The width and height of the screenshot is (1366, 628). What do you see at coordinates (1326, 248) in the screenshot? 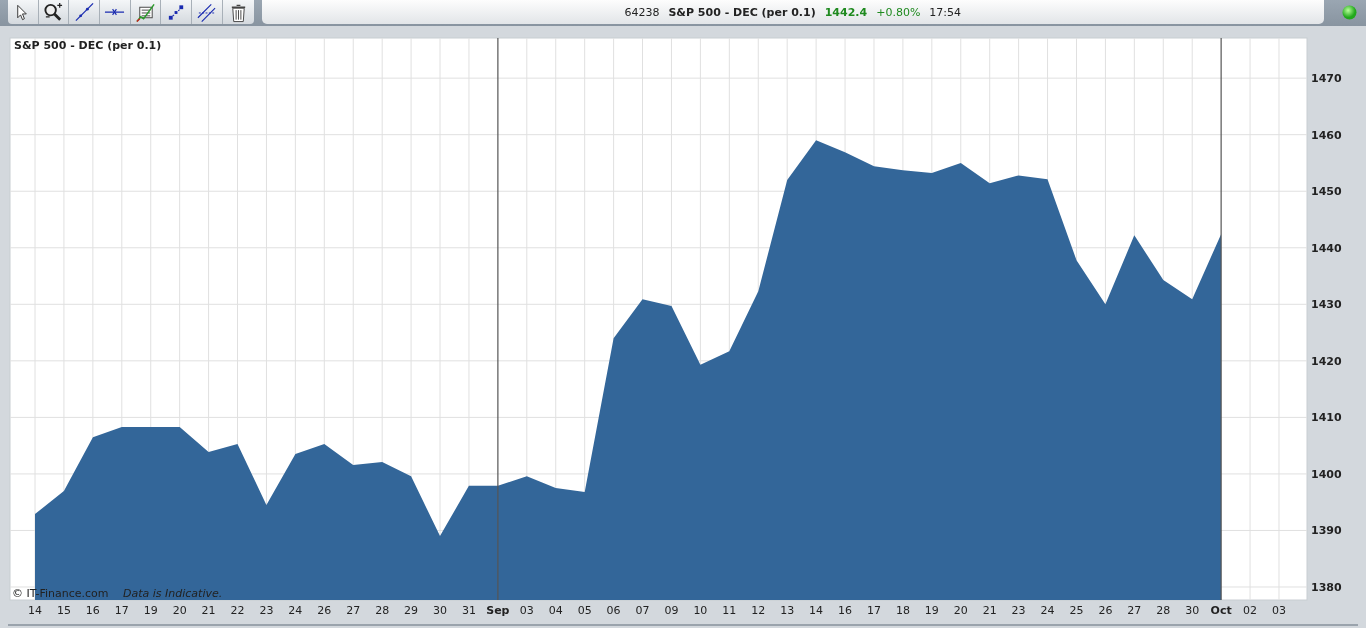
I see `y-axis-label: 1440` at bounding box center [1326, 248].